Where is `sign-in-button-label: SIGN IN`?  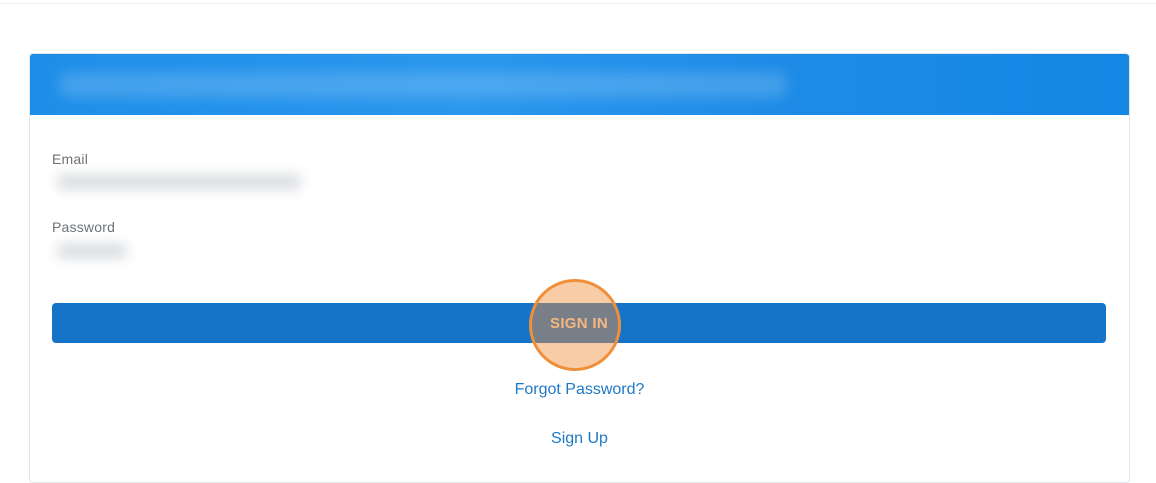 sign-in-button-label: SIGN IN is located at coordinates (579, 323).